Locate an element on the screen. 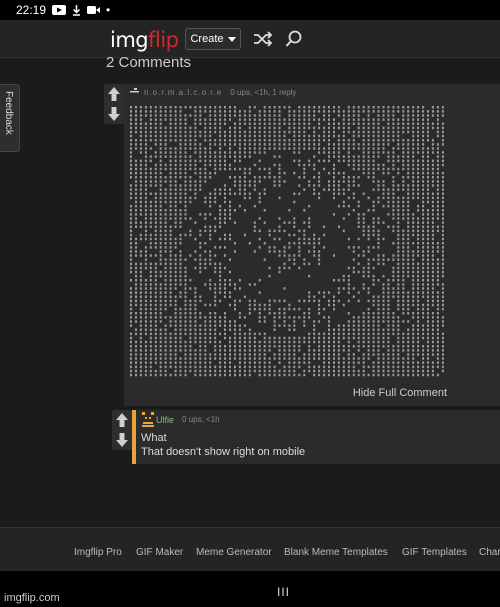 This screenshot has height=607, width=500. comment1-meta: 0 ups, <1h, 1 reply is located at coordinates (263, 92).